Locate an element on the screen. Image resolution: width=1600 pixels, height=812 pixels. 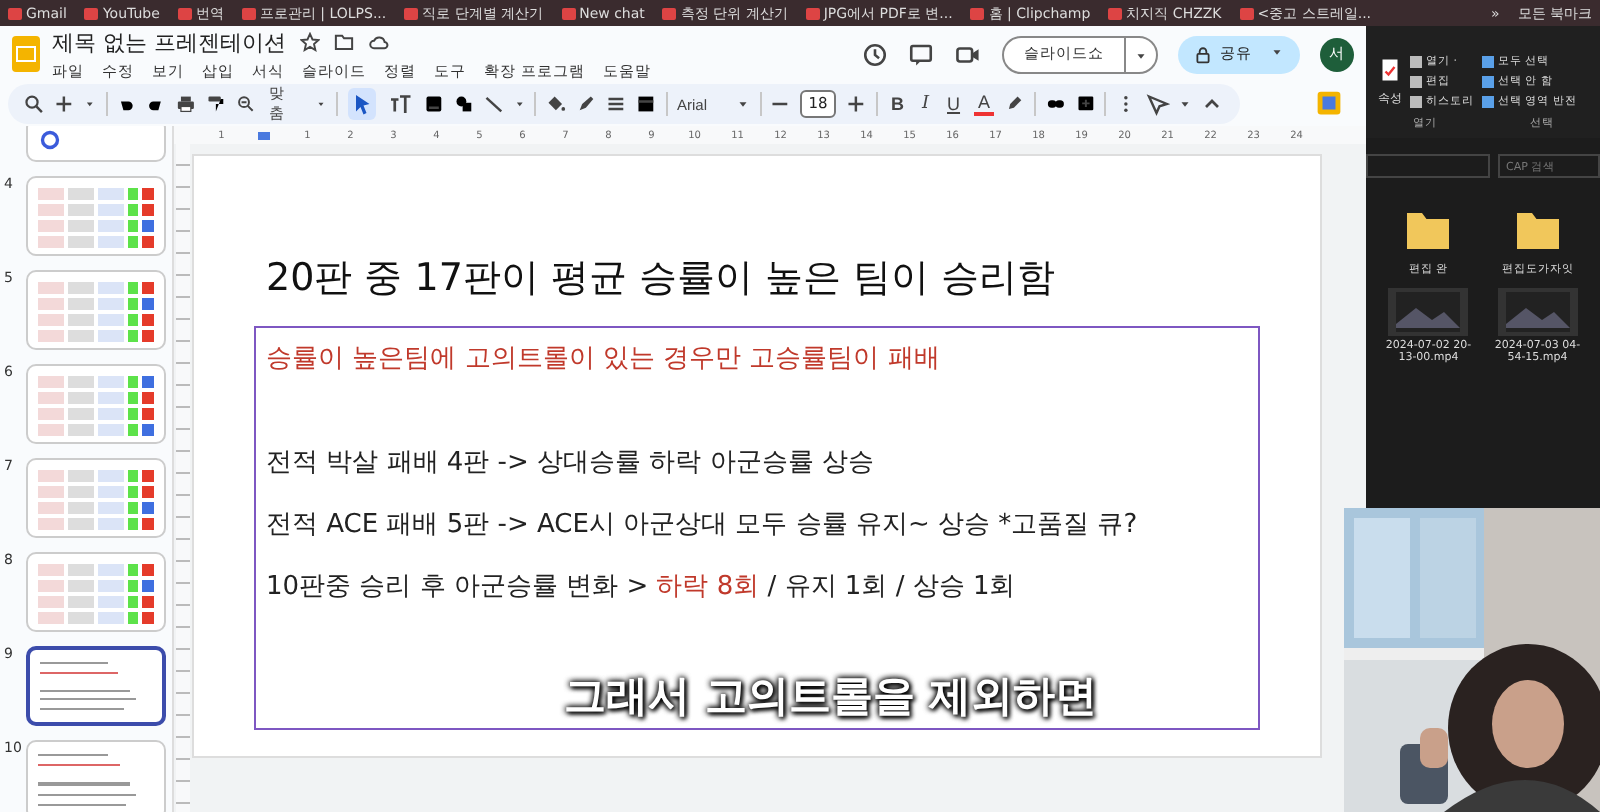
star-icon is located at coordinates (310, 42).